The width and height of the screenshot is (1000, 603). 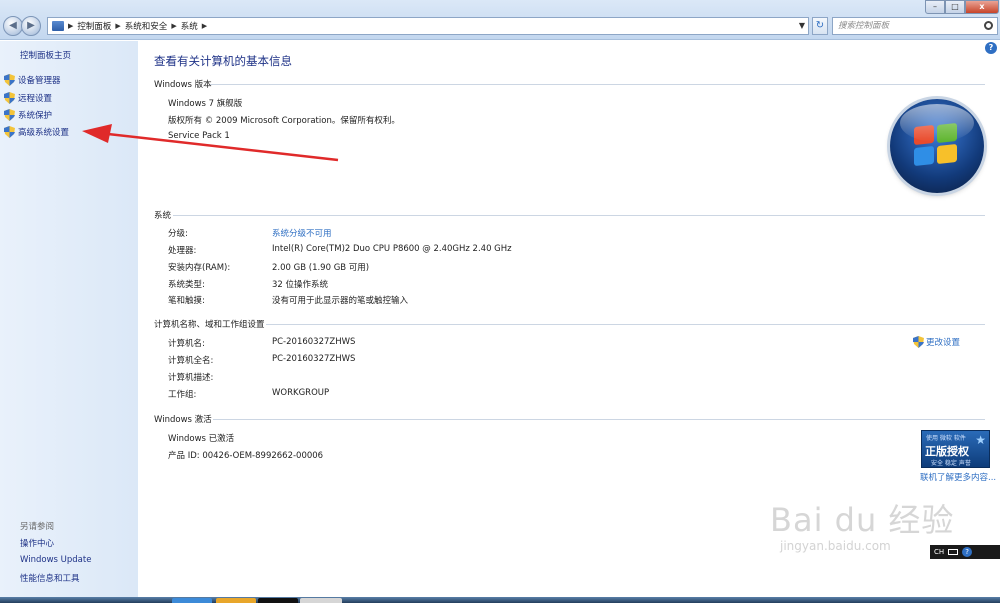 What do you see at coordinates (314, 359) in the screenshot?
I see `full-computer-name-value: PC-20160327ZHWS` at bounding box center [314, 359].